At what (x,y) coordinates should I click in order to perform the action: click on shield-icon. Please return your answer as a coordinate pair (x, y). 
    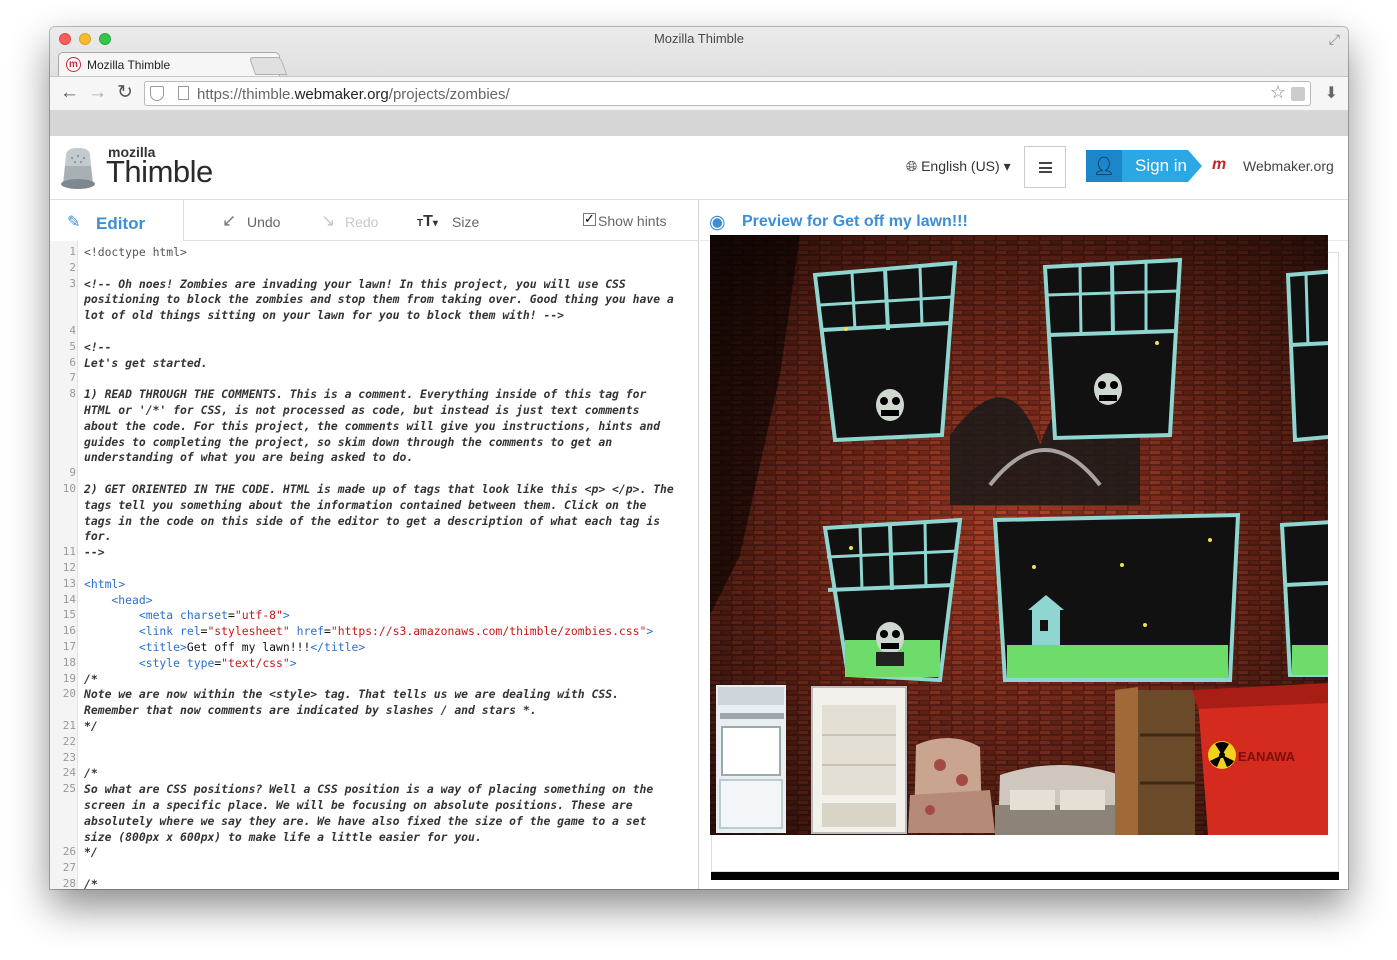
    Looking at the image, I should click on (157, 93).